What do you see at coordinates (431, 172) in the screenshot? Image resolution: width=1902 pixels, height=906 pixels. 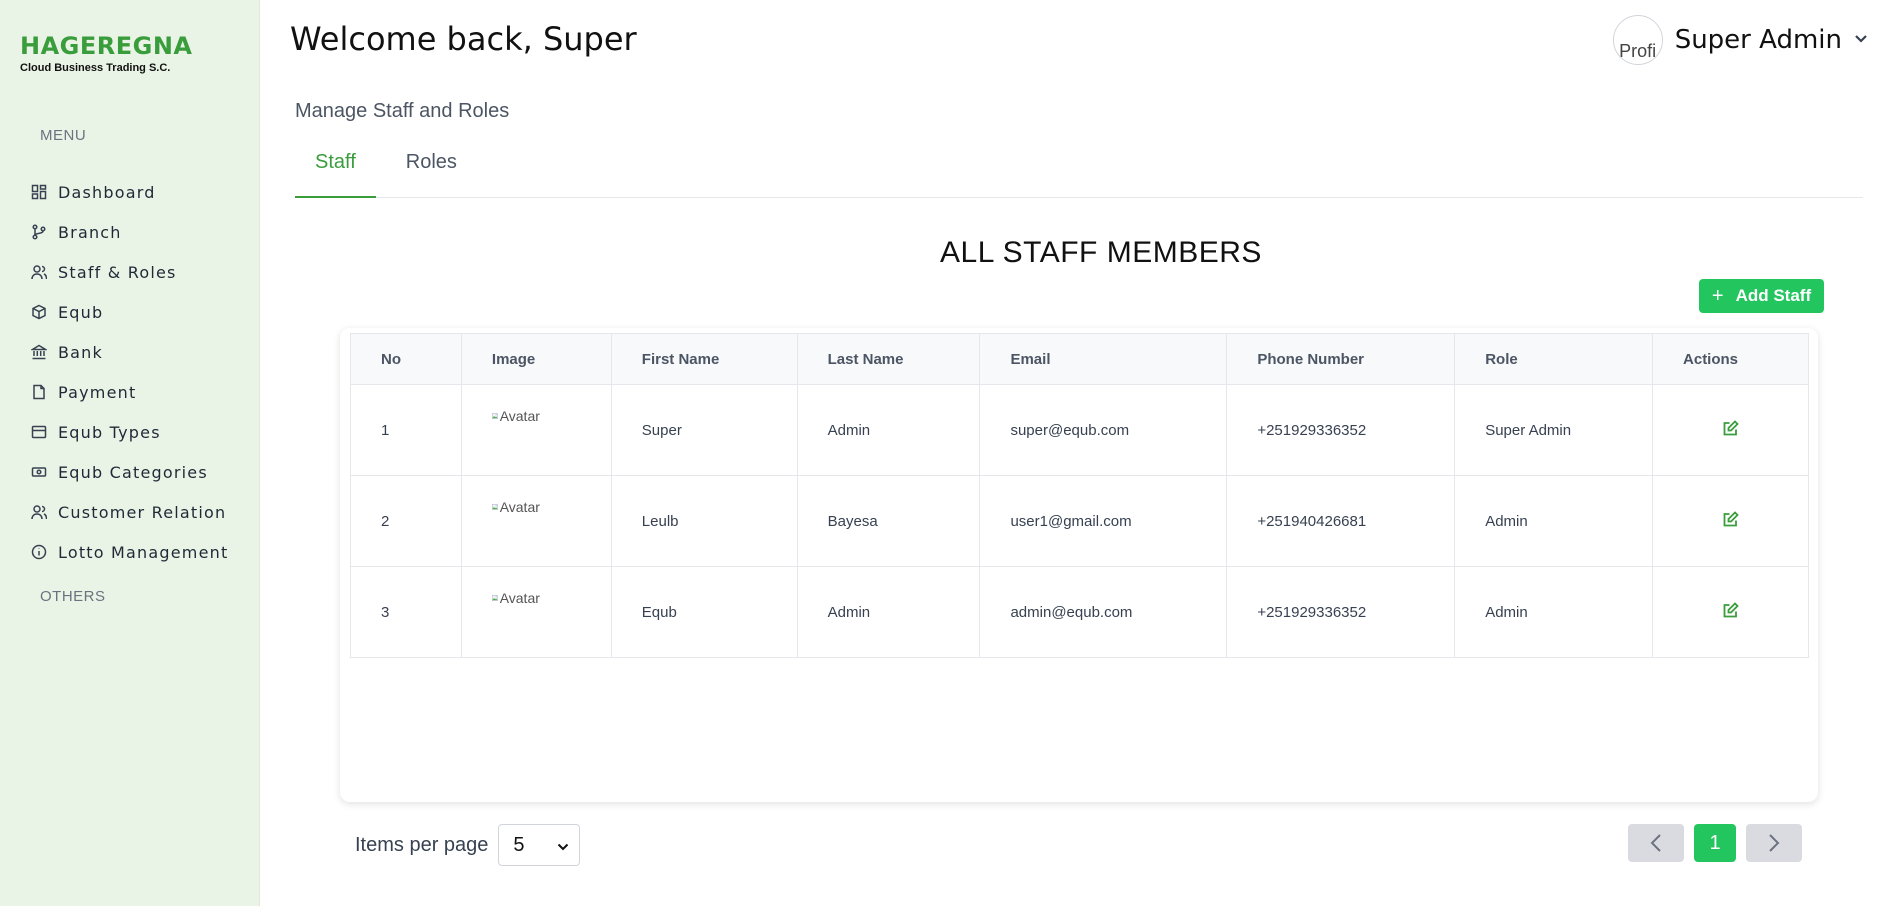 I see `tab-roles: Roles` at bounding box center [431, 172].